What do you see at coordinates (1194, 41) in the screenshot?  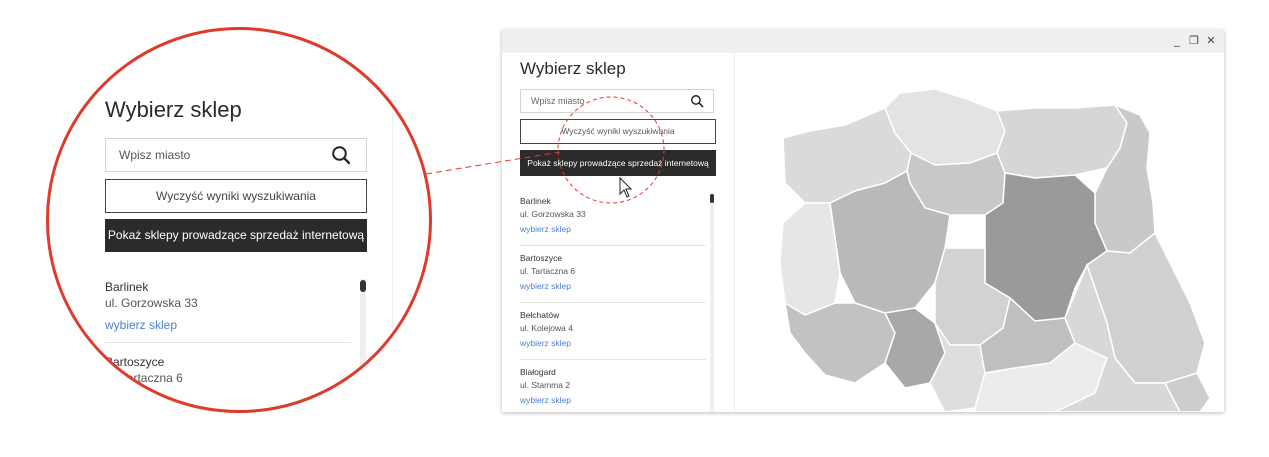 I see `restore-icon: ❐` at bounding box center [1194, 41].